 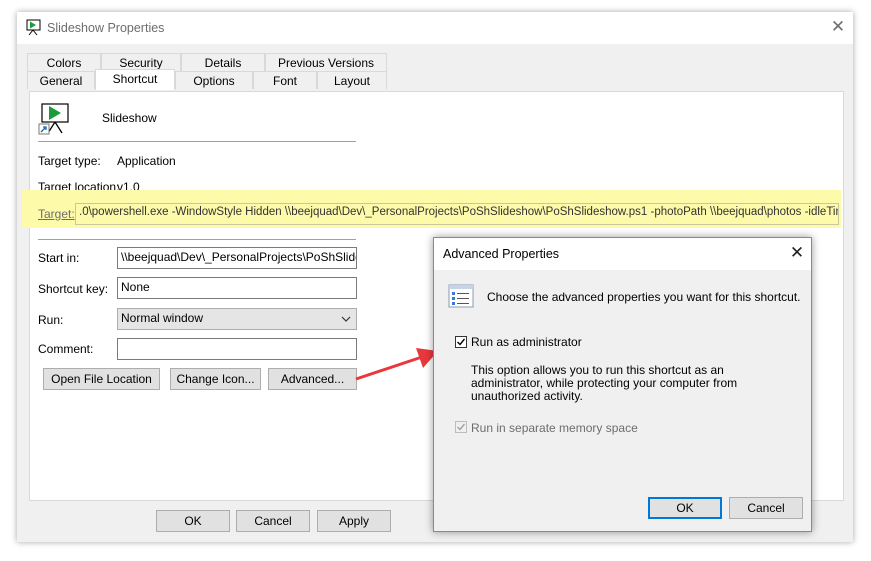 I want to click on target-type-value: Application, so click(x=146, y=161).